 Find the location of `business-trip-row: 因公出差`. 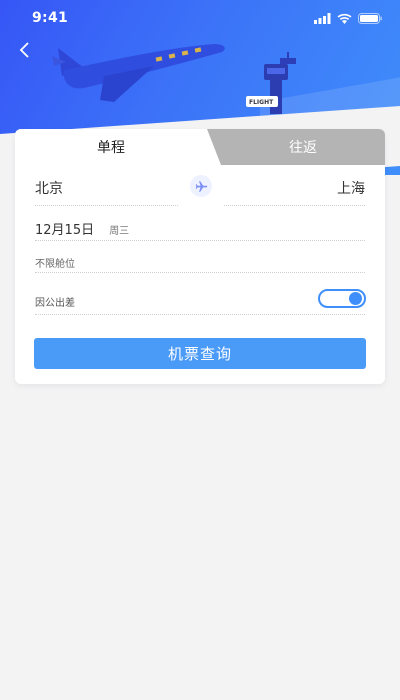

business-trip-row: 因公出差 is located at coordinates (200, 300).